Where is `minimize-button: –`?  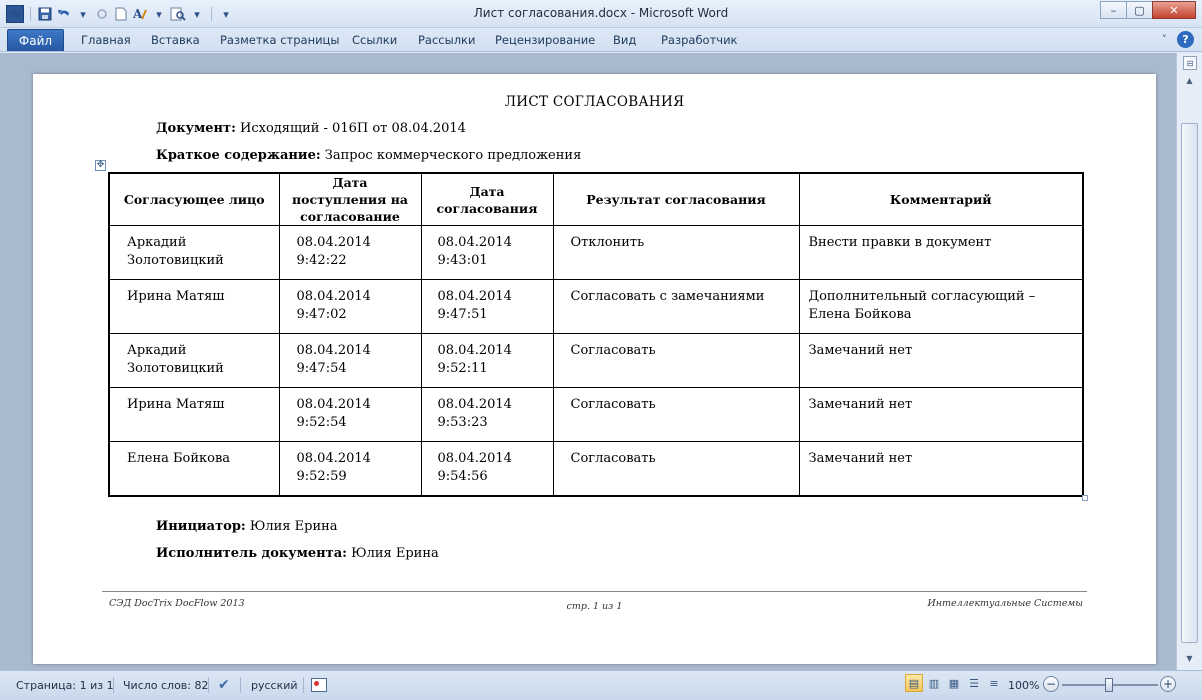 minimize-button: – is located at coordinates (1113, 10).